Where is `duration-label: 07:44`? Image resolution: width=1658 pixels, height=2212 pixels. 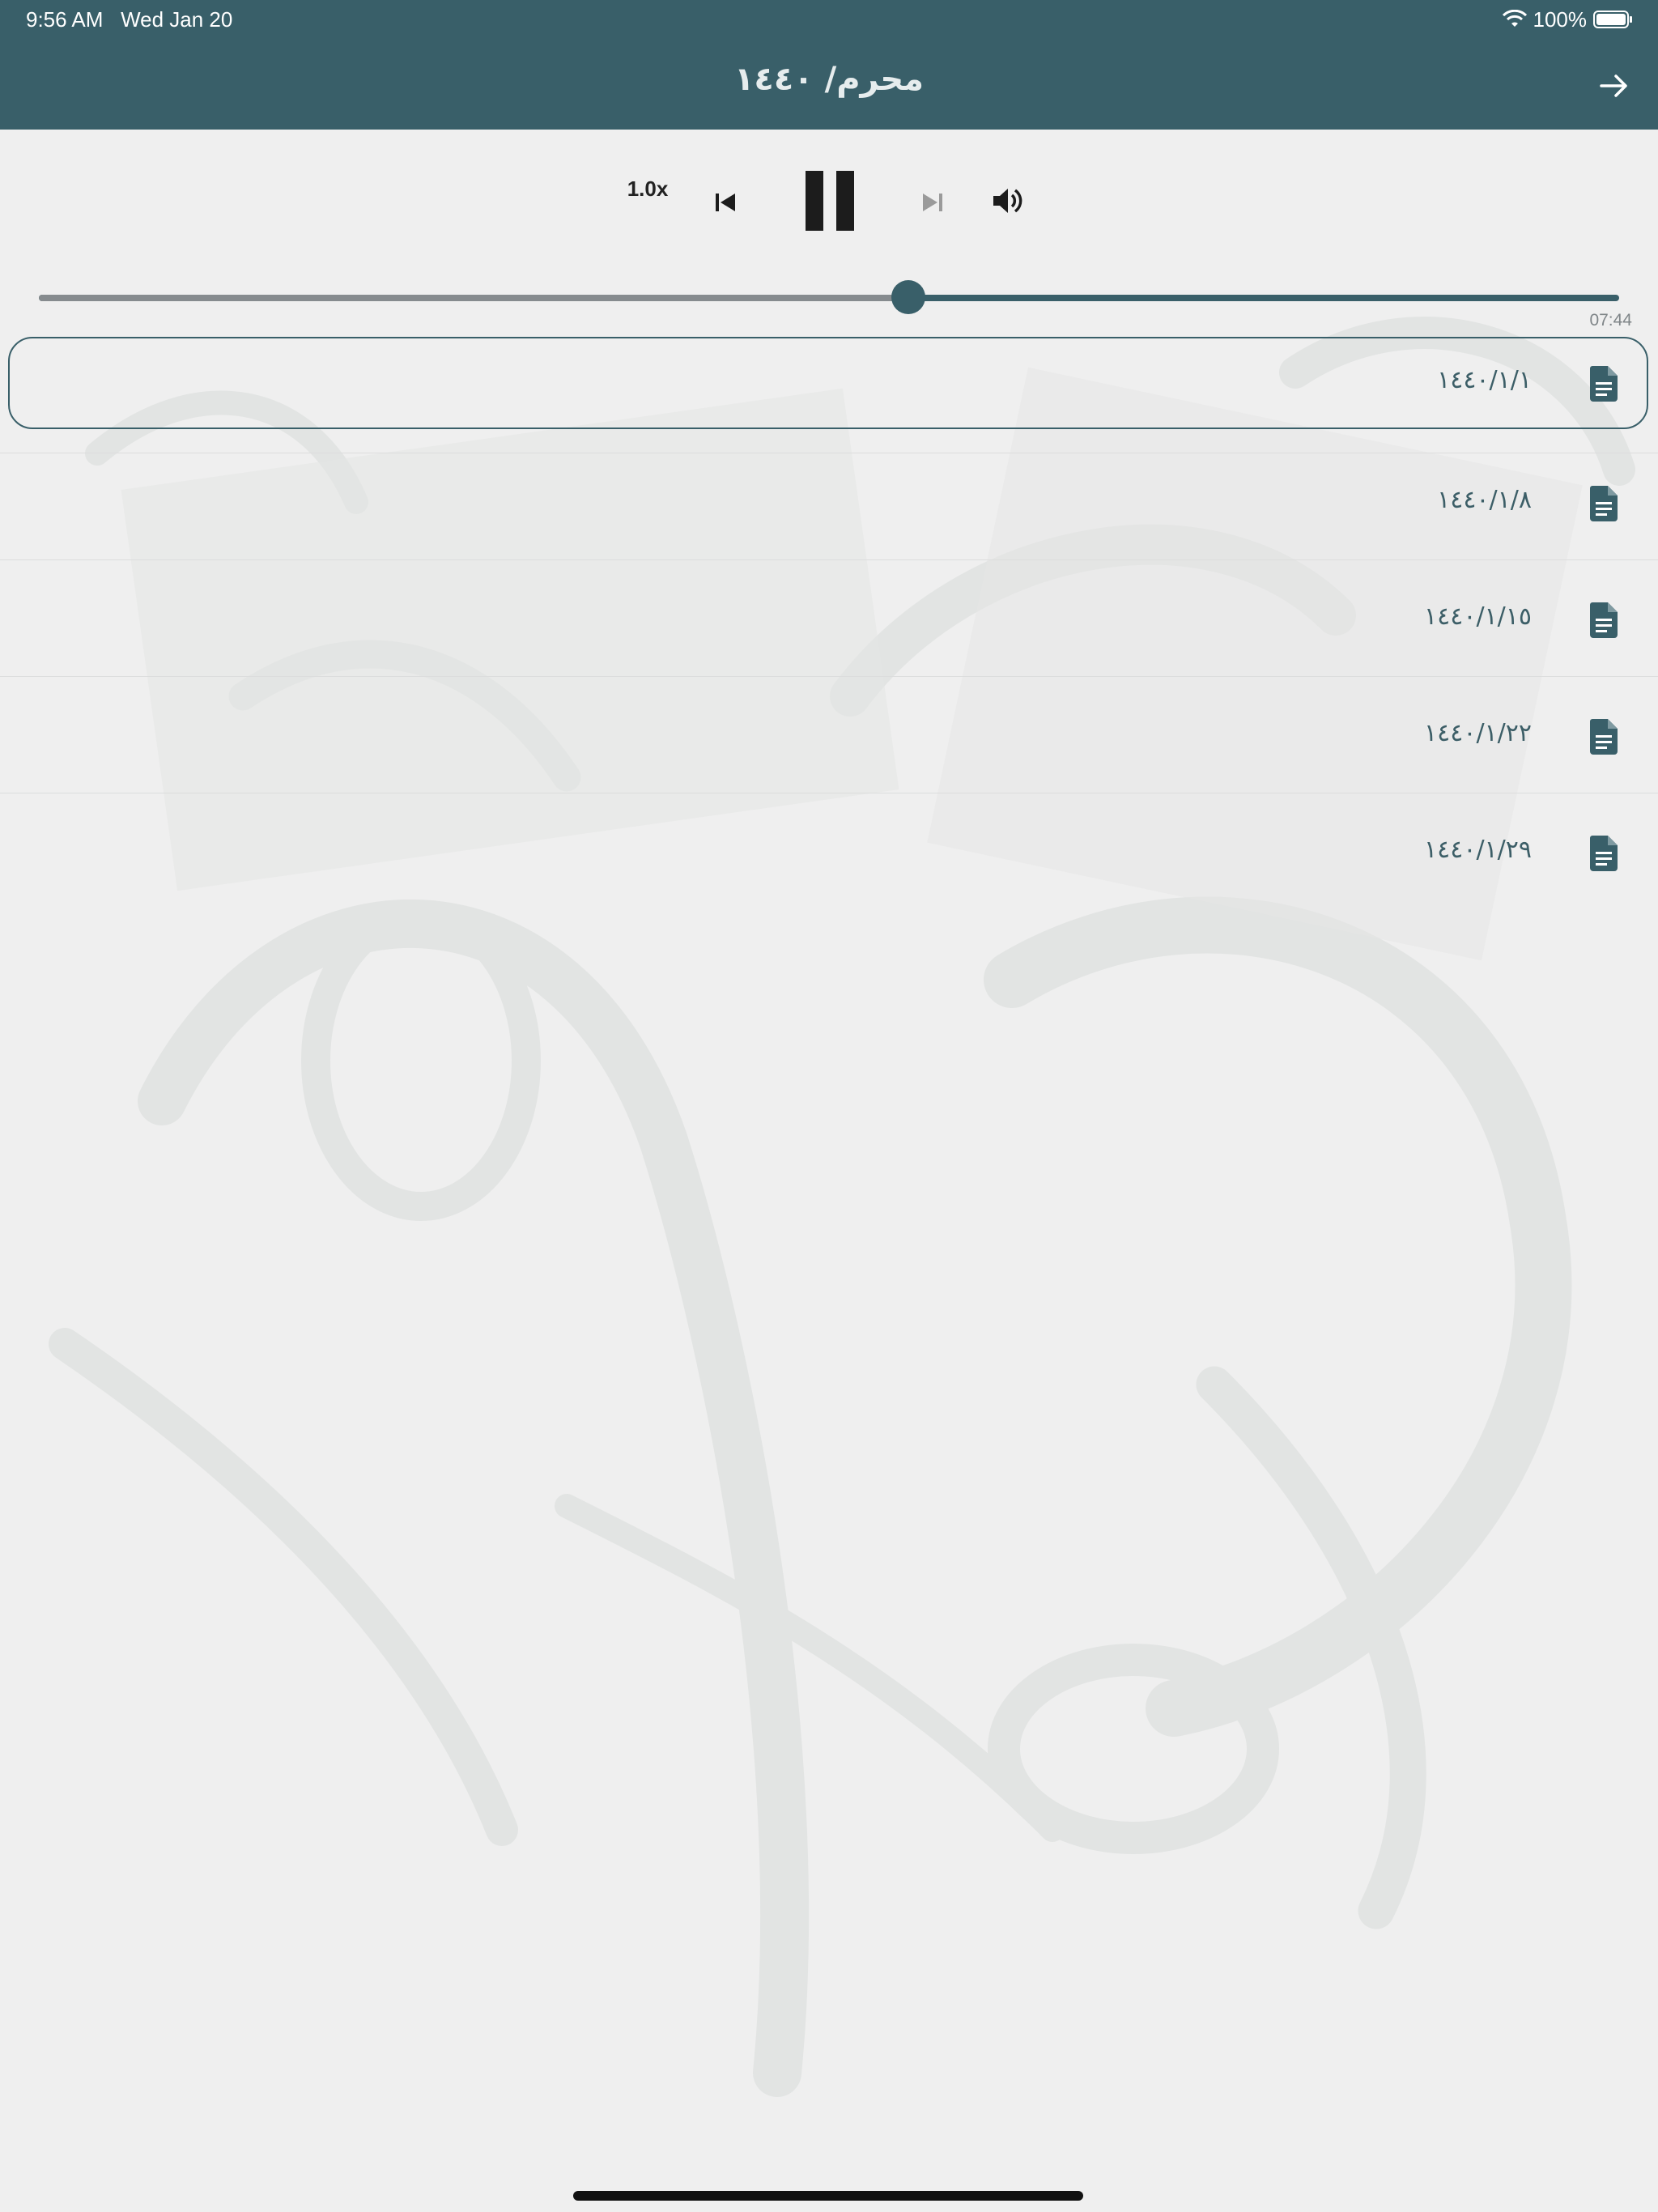
duration-label: 07:44 is located at coordinates (1610, 320).